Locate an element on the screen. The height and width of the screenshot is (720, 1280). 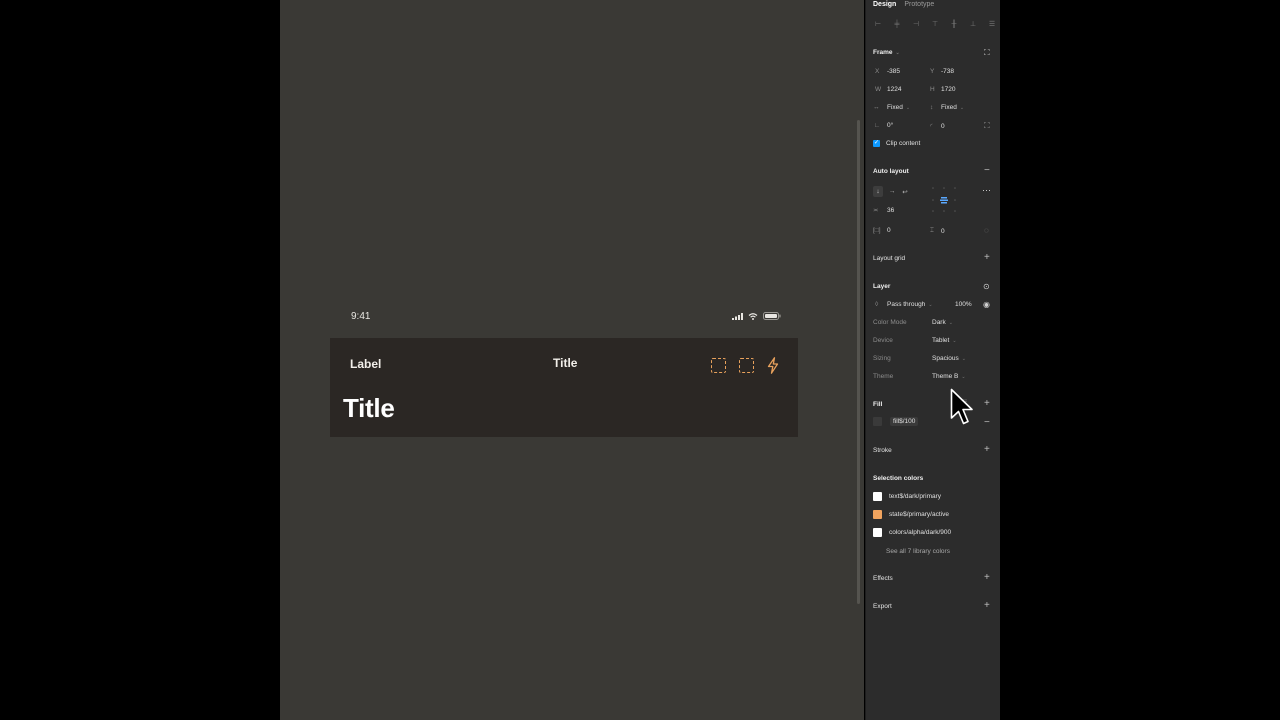
mode-value: Tablet is located at coordinates (941, 340).